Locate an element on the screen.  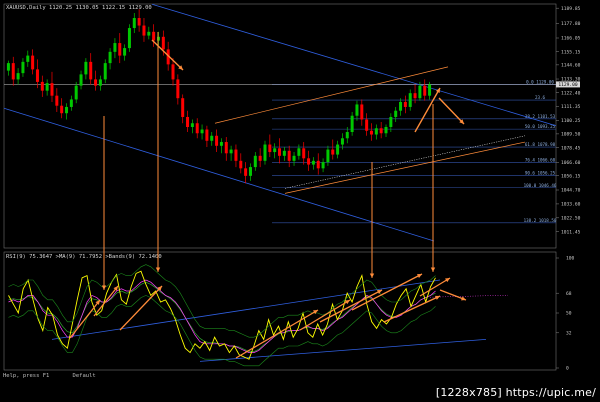
price-axis-label: 1089.50 is located at coordinates (571, 134).